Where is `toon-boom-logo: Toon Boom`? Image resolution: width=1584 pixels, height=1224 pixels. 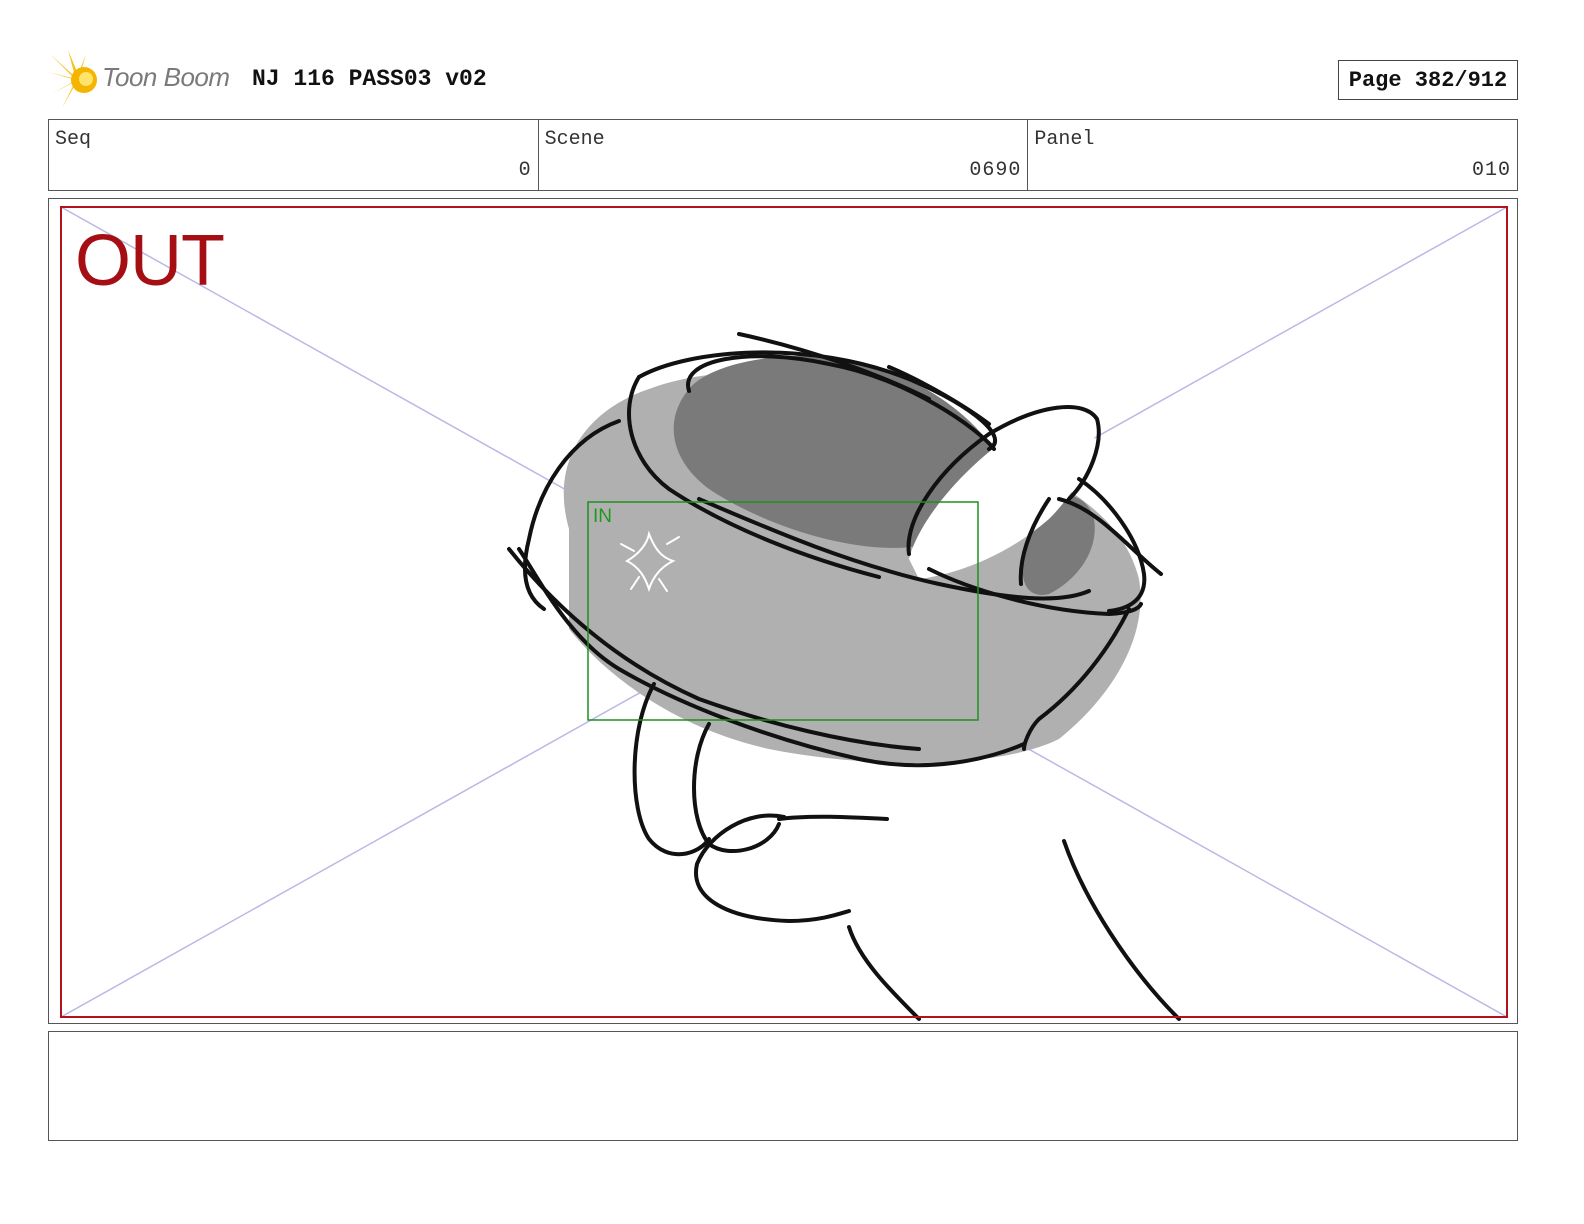 toon-boom-logo: Toon Boom is located at coordinates (143, 80).